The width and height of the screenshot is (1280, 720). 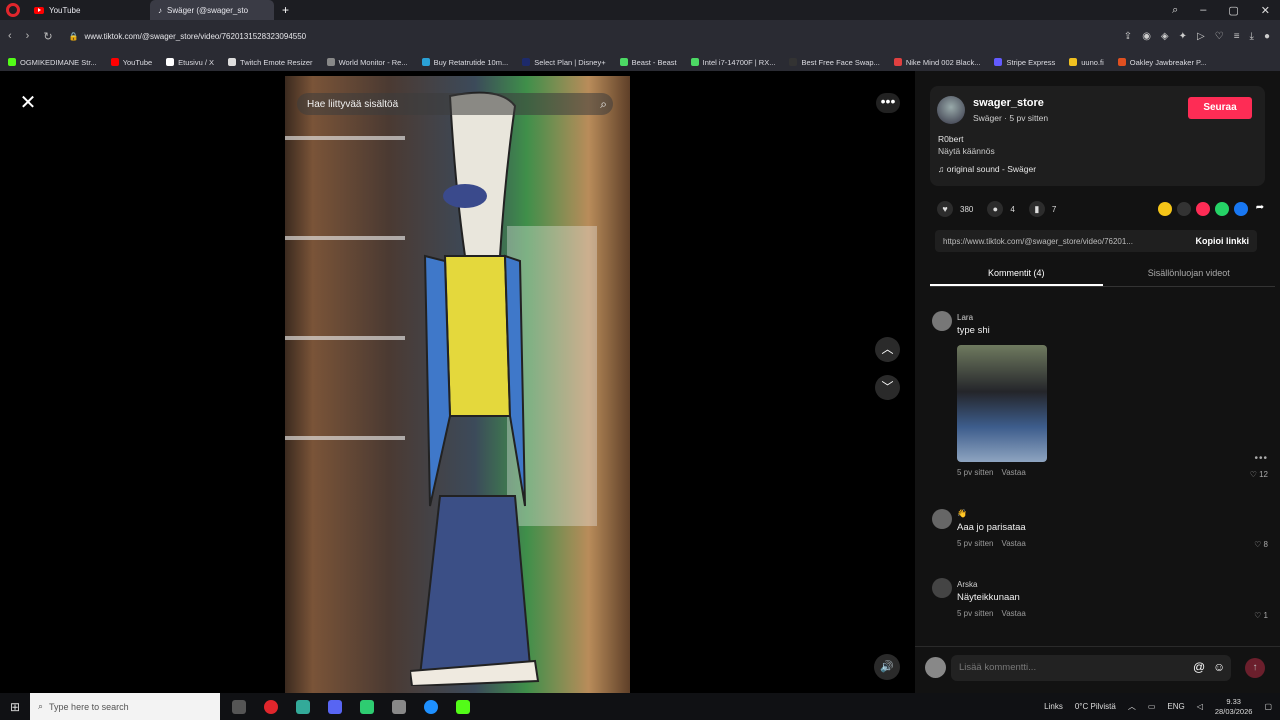 I want to click on sound-link: ♫ original sound - Swäger, so click(x=987, y=169).